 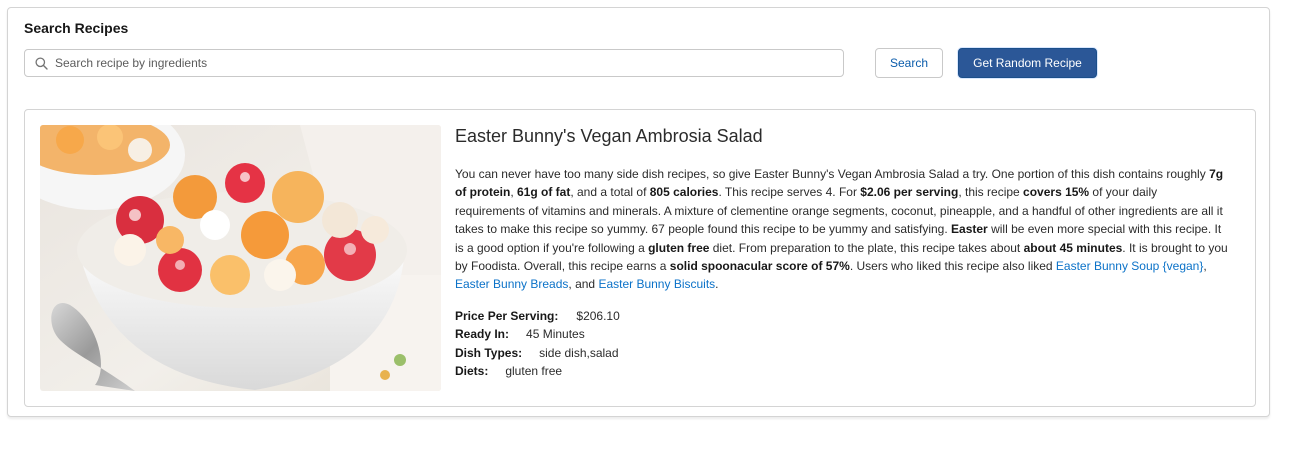 What do you see at coordinates (583, 284) in the screenshot?
I see `description-text: , and` at bounding box center [583, 284].